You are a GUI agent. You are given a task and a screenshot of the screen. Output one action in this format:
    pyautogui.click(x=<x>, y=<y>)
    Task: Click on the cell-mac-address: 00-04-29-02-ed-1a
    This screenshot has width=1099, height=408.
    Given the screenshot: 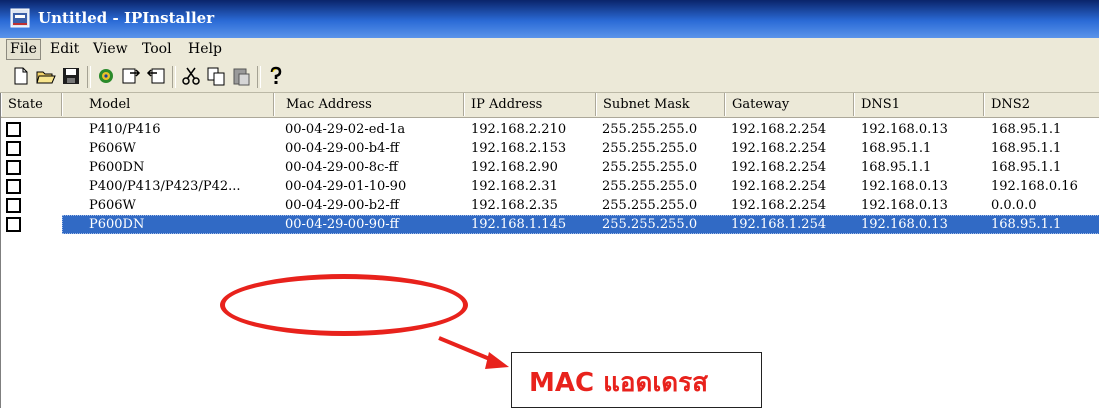 What is the action you would take?
    pyautogui.click(x=345, y=129)
    